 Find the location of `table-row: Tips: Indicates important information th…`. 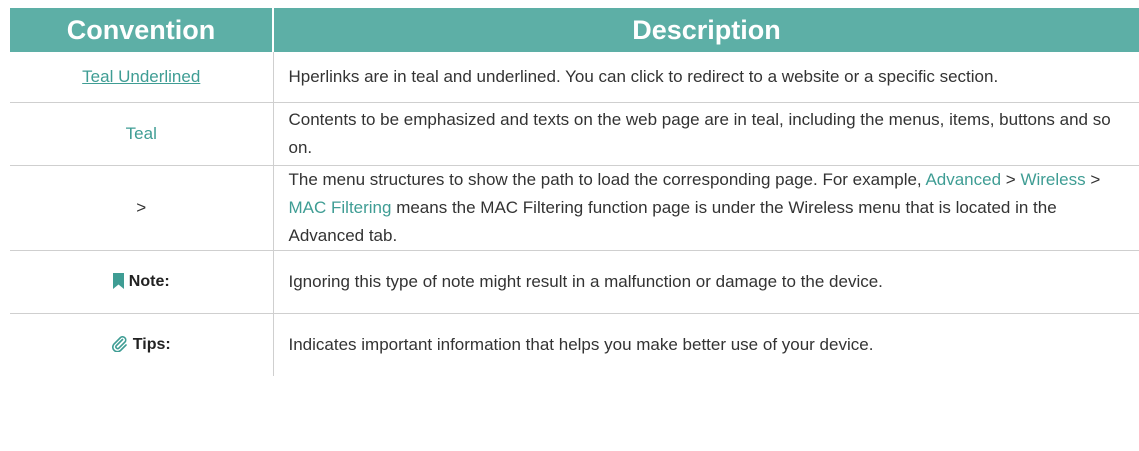

table-row: Tips: Indicates important information th… is located at coordinates (574, 344).